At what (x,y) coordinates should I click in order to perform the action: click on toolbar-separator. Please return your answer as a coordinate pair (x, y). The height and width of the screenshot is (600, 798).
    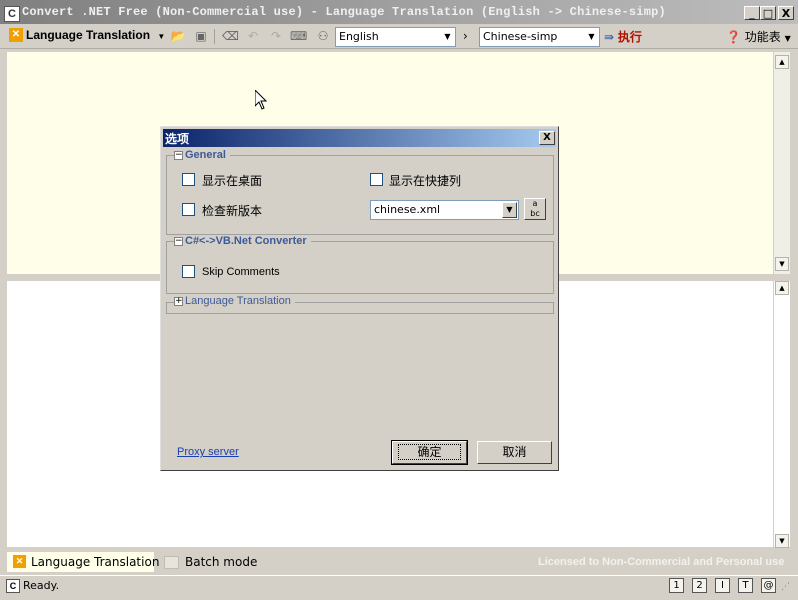
    Looking at the image, I should click on (214, 36).